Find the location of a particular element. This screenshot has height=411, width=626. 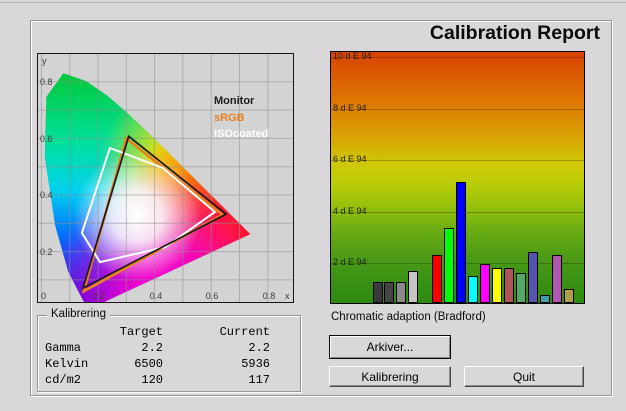

table-row-luminance: cd/m2 120 117 is located at coordinates (157, 380).